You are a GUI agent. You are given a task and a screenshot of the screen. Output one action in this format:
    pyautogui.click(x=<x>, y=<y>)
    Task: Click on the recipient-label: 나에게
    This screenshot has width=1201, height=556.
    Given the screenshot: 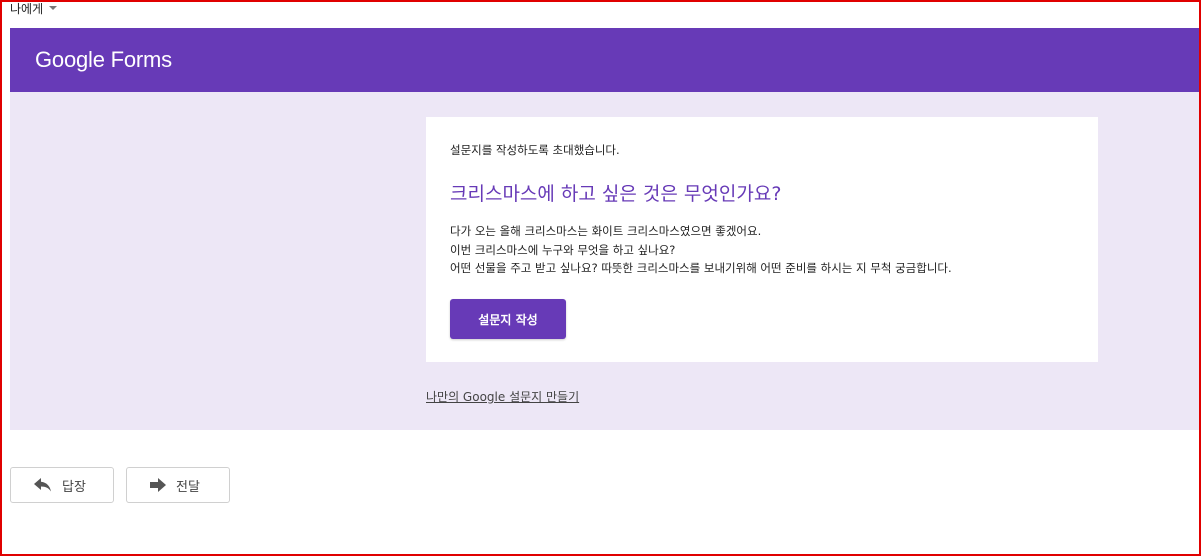 What is the action you would take?
    pyautogui.click(x=27, y=8)
    